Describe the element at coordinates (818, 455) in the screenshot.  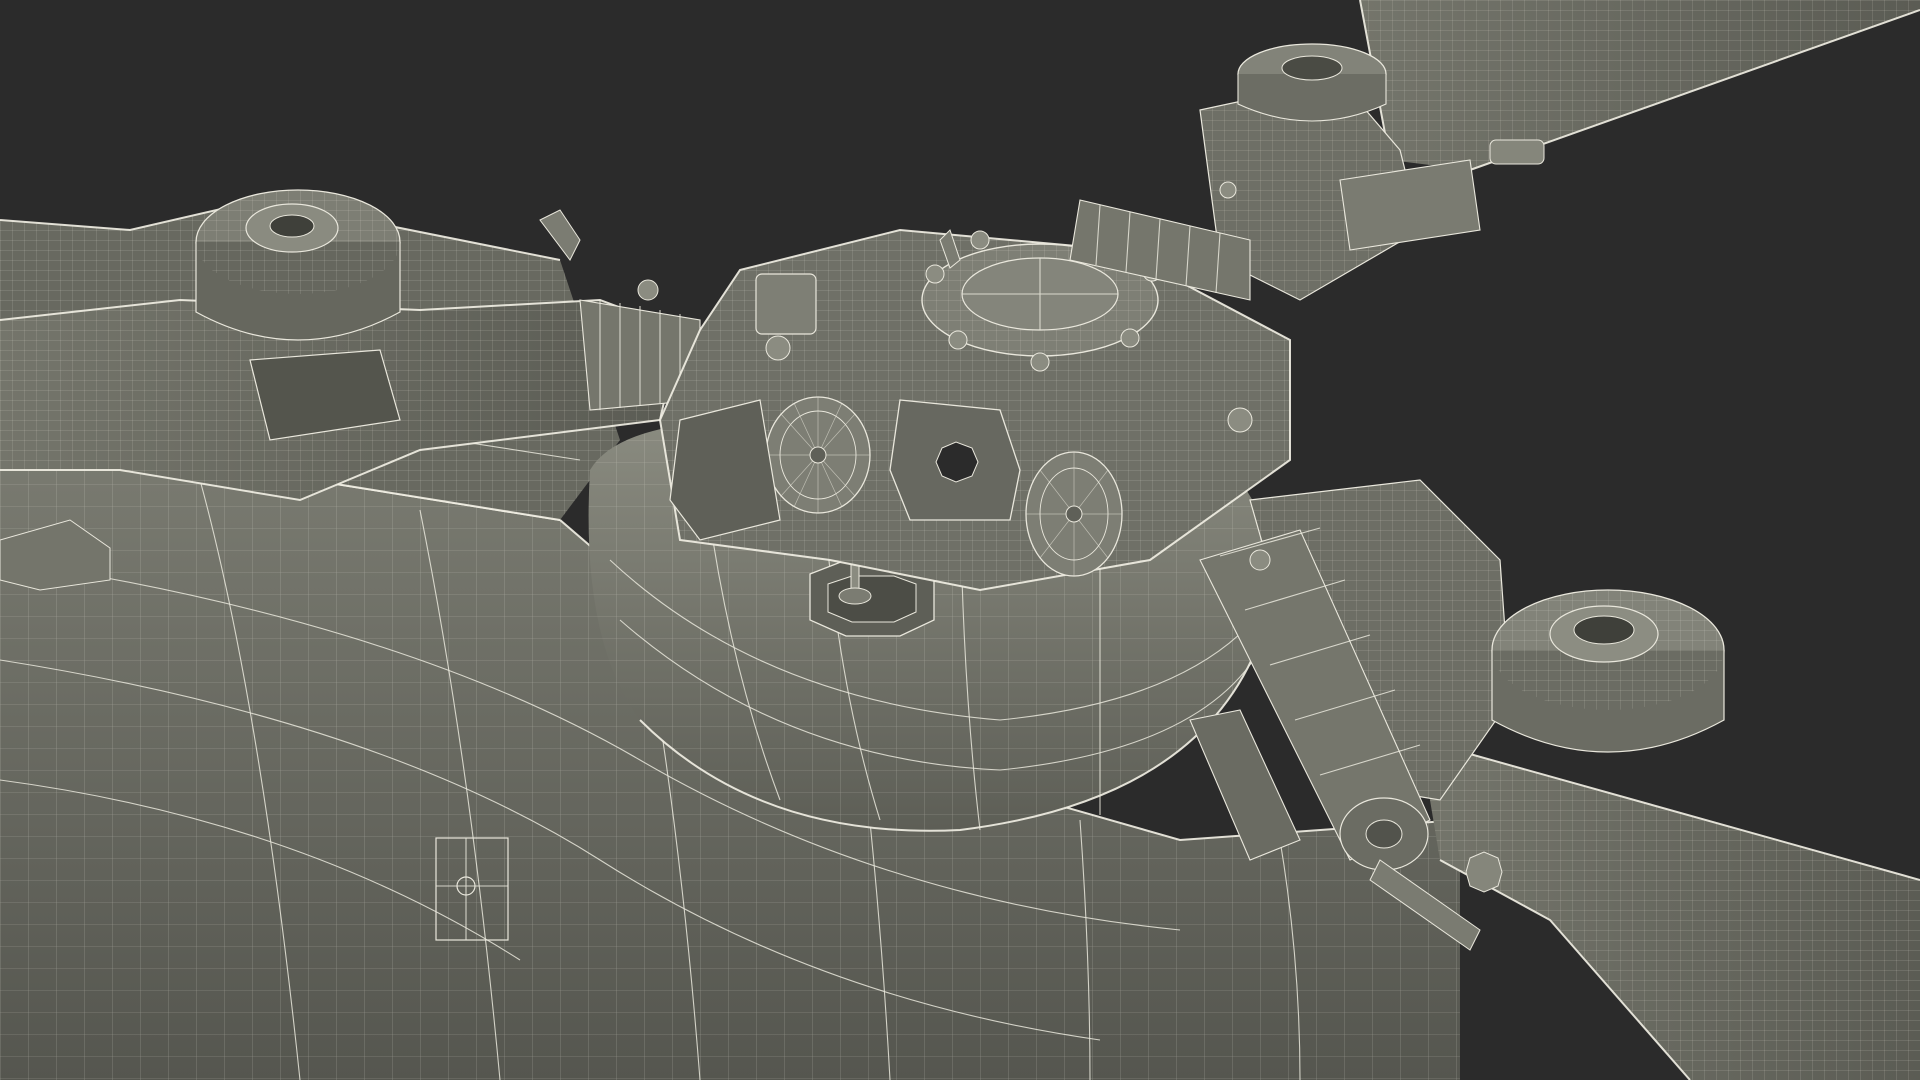
I see `bearing-left` at that location.